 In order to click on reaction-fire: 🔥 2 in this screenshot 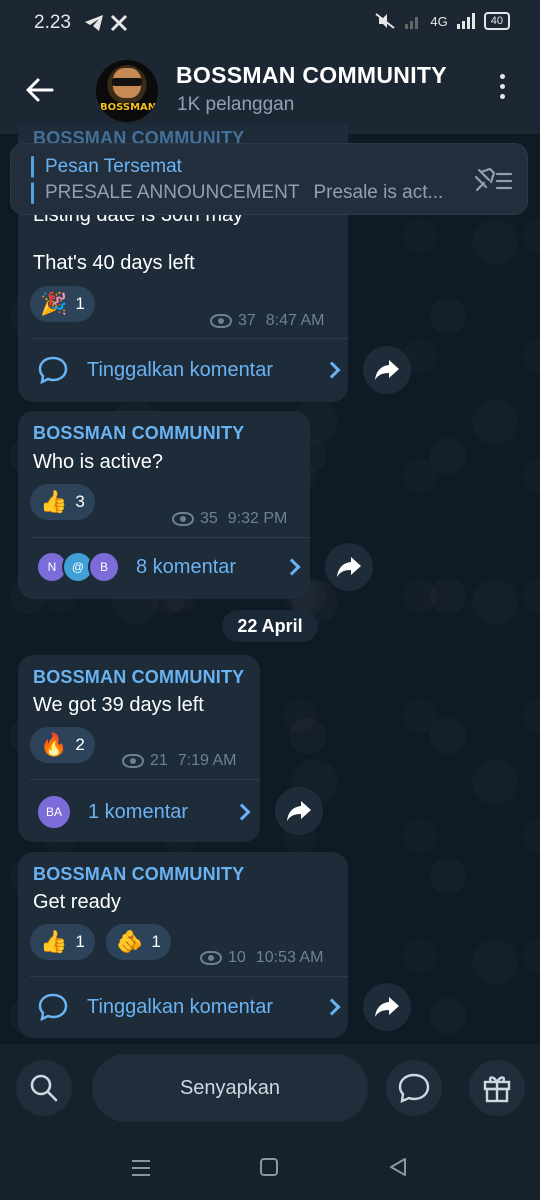, I will do `click(62, 745)`.